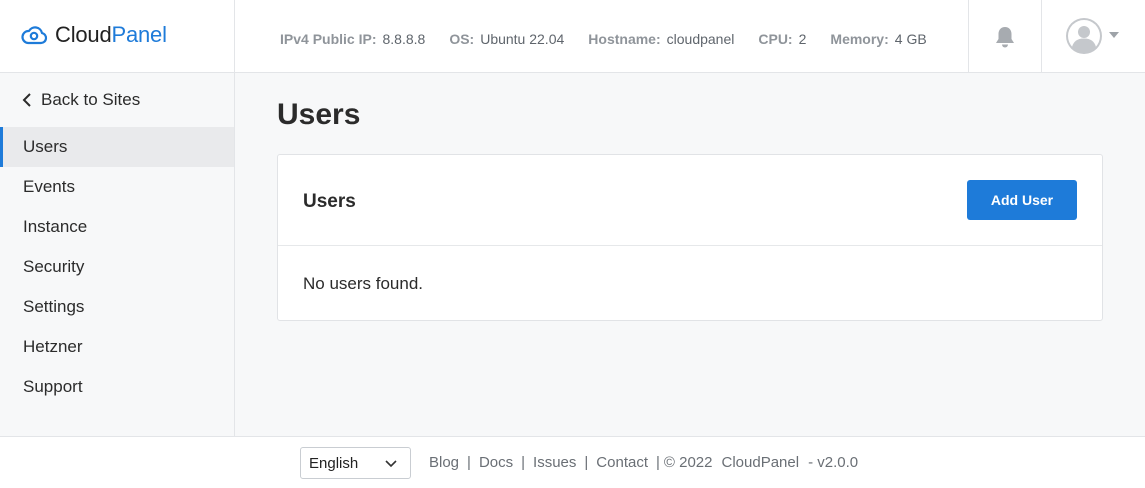  I want to click on copyright: © 2022, so click(688, 462).